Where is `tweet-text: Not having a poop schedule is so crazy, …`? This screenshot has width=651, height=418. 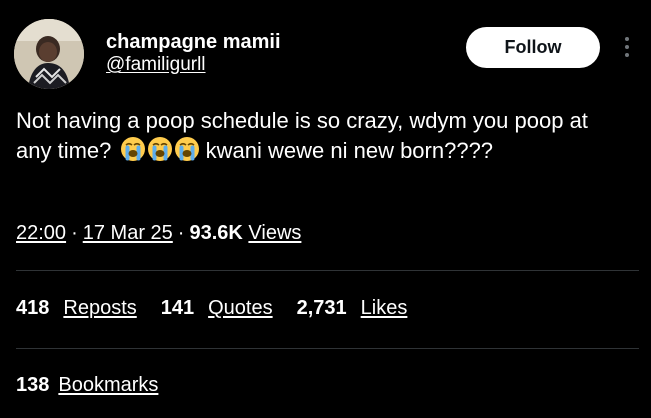 tweet-text: Not having a poop schedule is so crazy, … is located at coordinates (316, 136).